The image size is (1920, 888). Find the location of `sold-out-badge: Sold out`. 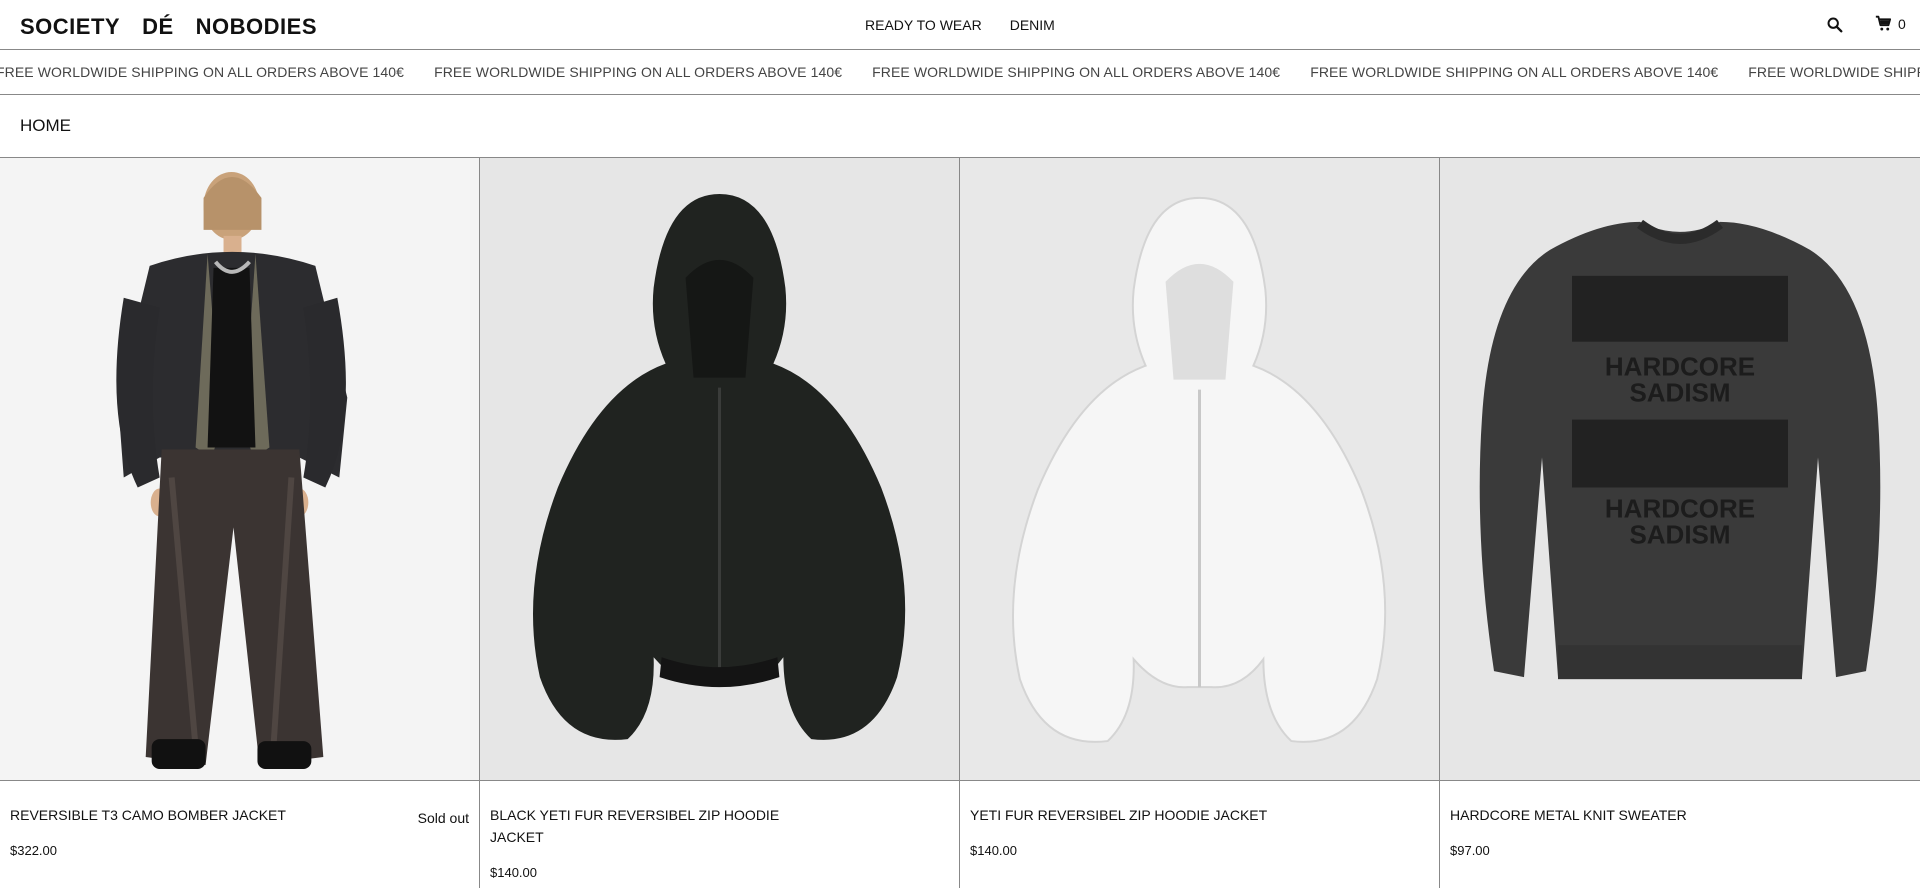

sold-out-badge: Sold out is located at coordinates (443, 818).